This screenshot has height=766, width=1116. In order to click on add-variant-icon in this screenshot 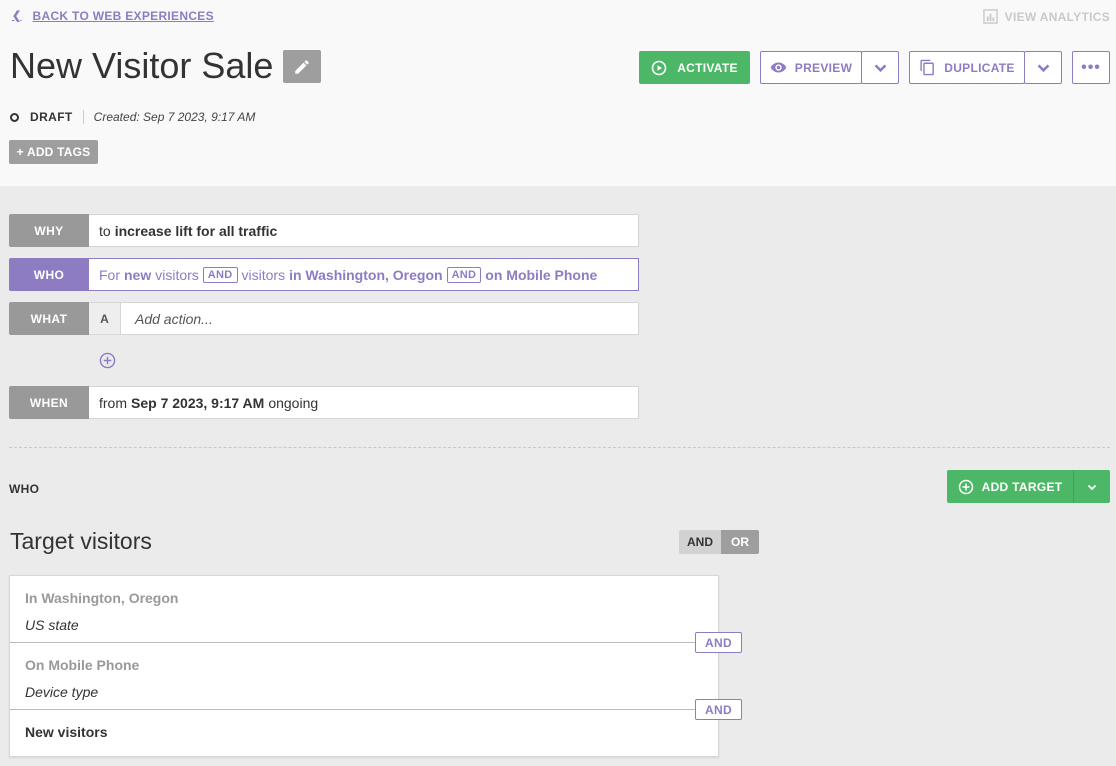, I will do `click(107, 360)`.